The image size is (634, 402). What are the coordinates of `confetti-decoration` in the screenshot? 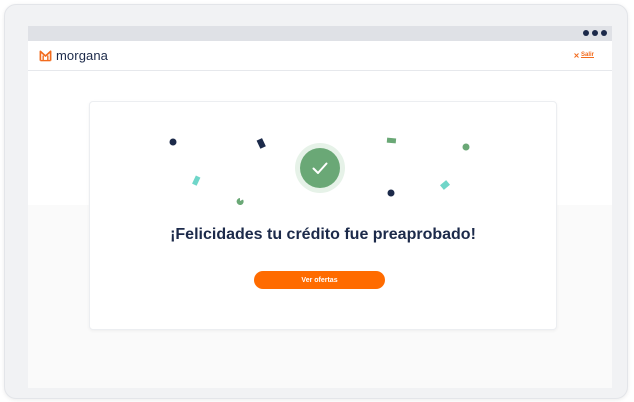 It's located at (319, 171).